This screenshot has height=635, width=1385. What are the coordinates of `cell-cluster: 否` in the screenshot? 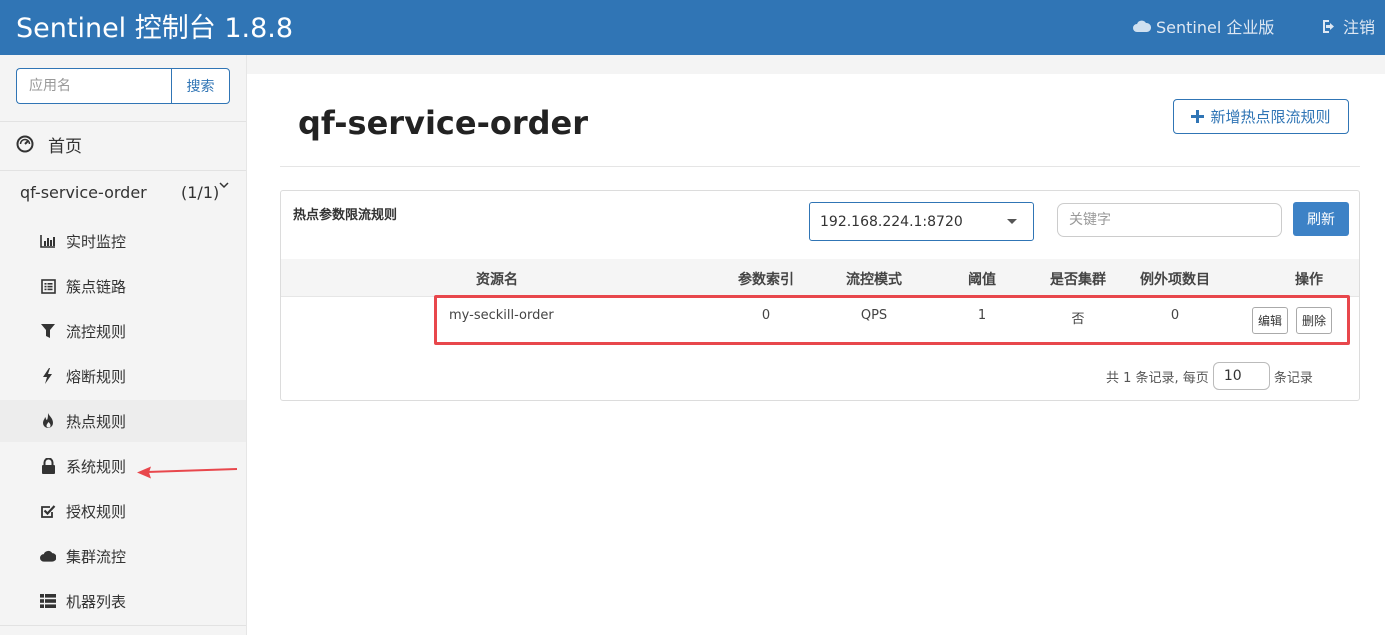 It's located at (1078, 319).